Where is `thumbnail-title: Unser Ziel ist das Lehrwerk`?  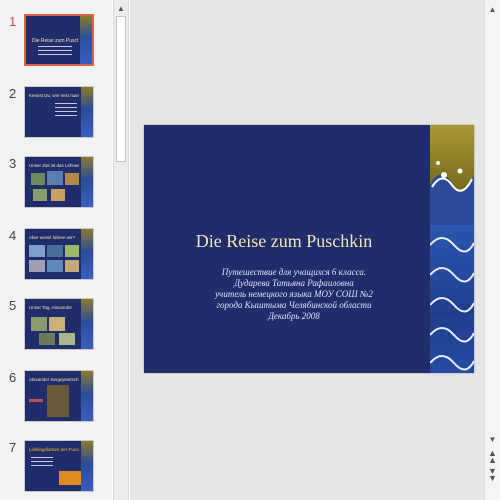 thumbnail-title: Unser Ziel ist das Lehrwerk is located at coordinates (54, 165).